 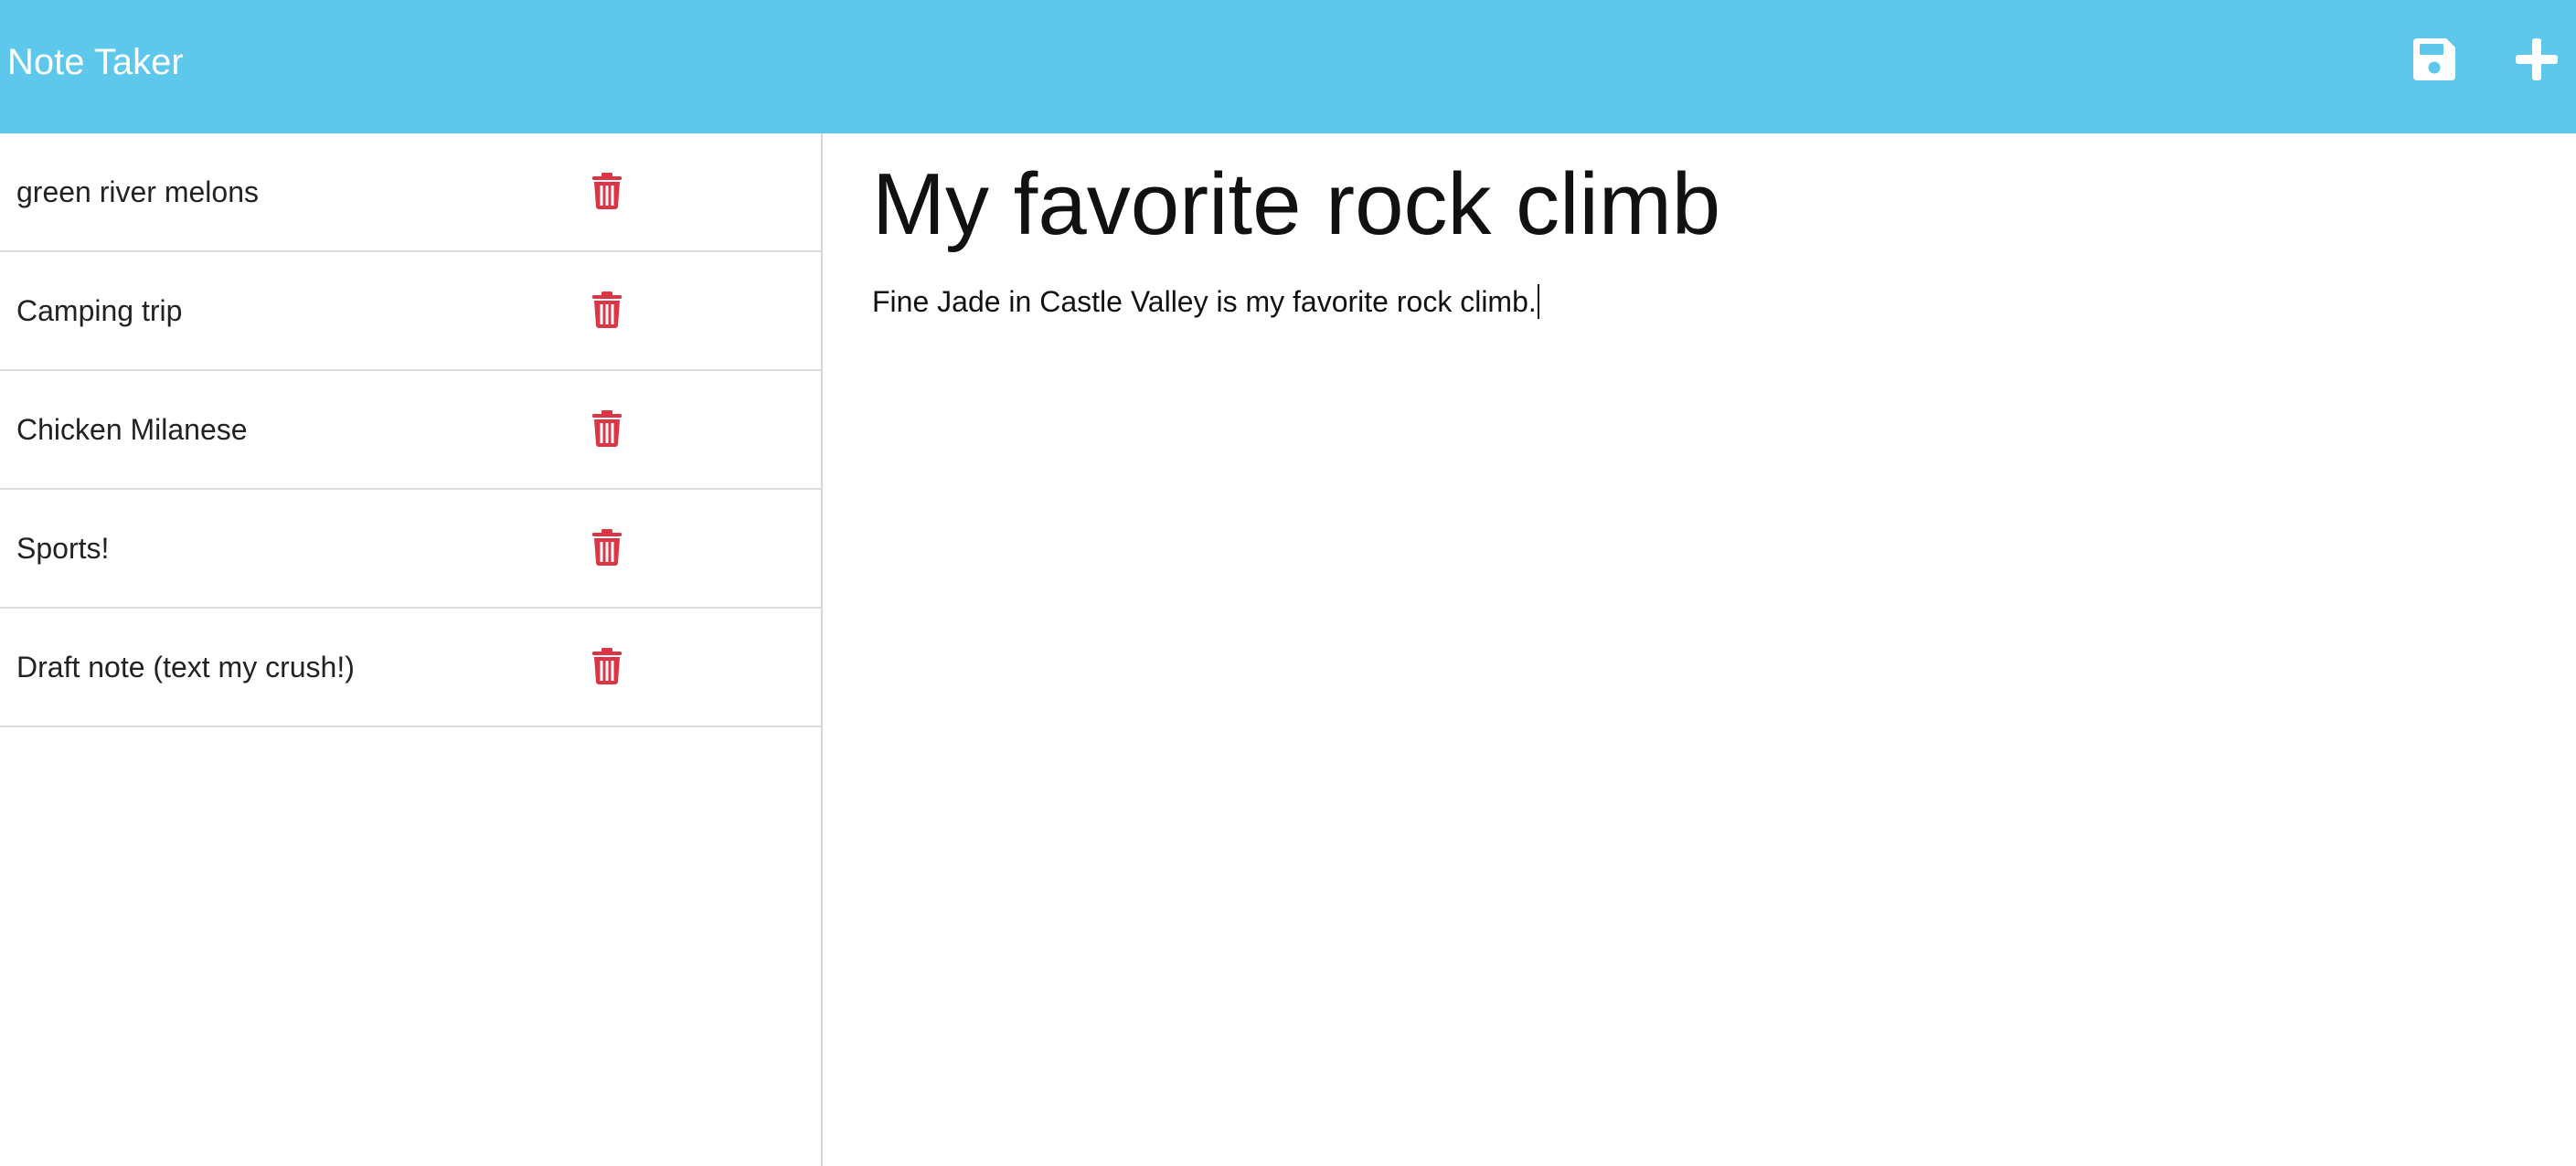 What do you see at coordinates (132, 430) in the screenshot?
I see `note-item-title: Chicken Milanese` at bounding box center [132, 430].